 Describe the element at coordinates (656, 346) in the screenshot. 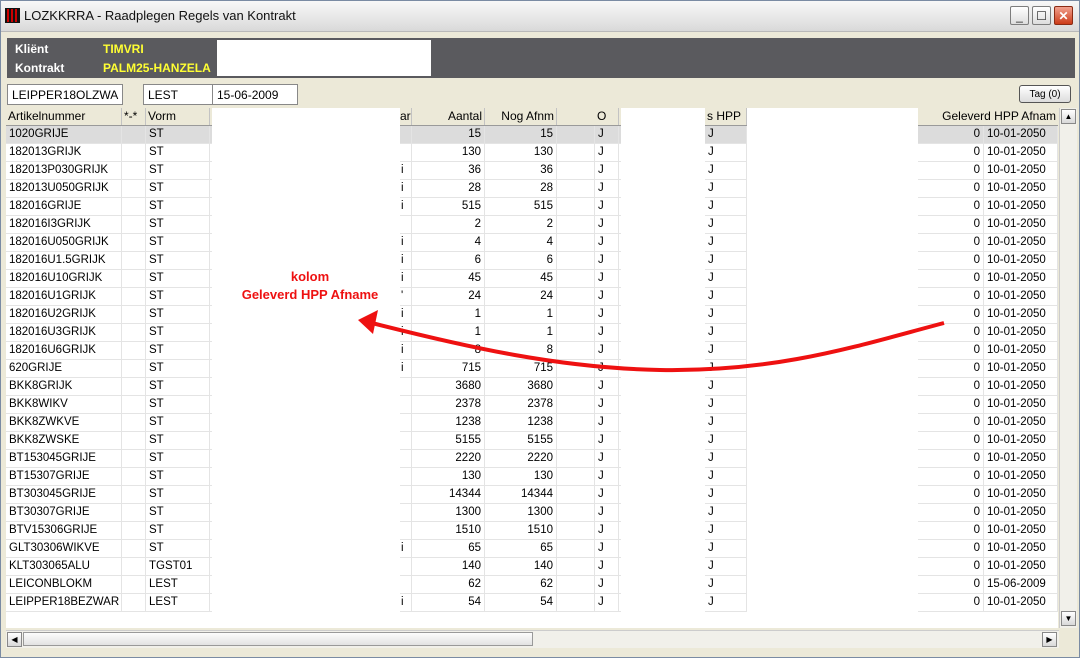

I see `annotation-arrow-curve` at that location.